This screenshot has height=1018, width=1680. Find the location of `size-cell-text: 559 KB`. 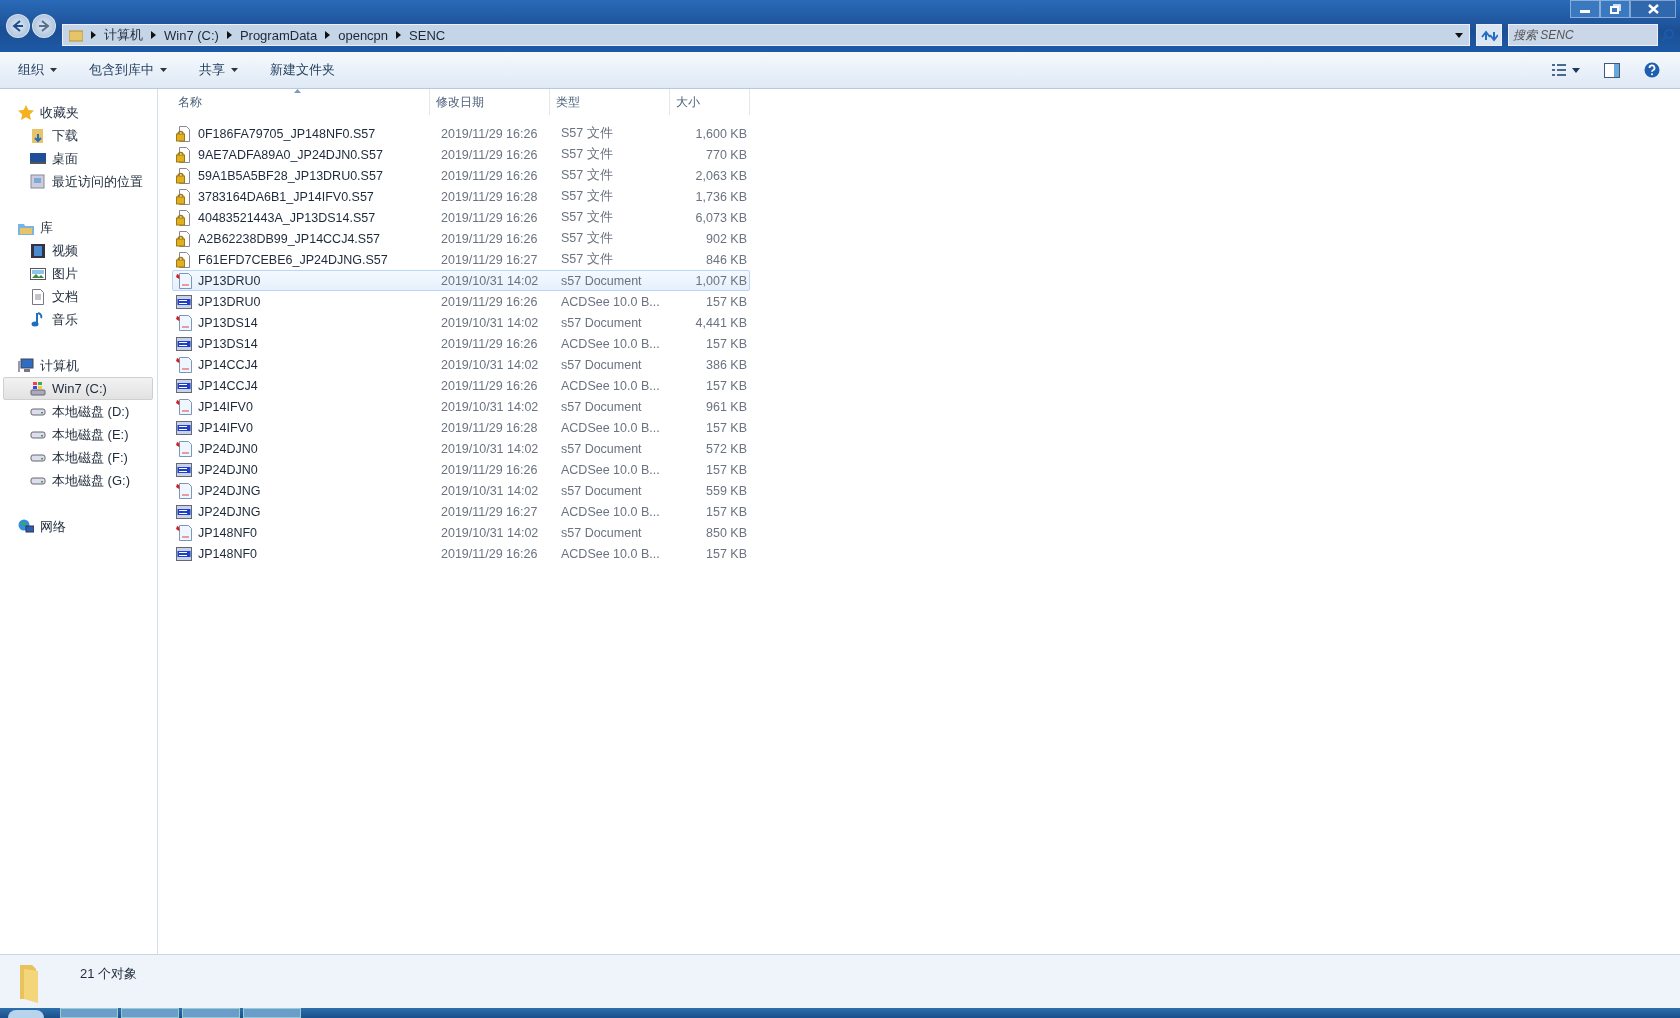

size-cell-text: 559 KB is located at coordinates (726, 490).